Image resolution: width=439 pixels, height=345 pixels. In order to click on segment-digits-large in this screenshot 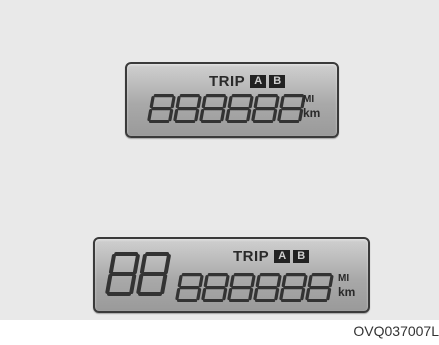, I will do `click(138, 274)`.